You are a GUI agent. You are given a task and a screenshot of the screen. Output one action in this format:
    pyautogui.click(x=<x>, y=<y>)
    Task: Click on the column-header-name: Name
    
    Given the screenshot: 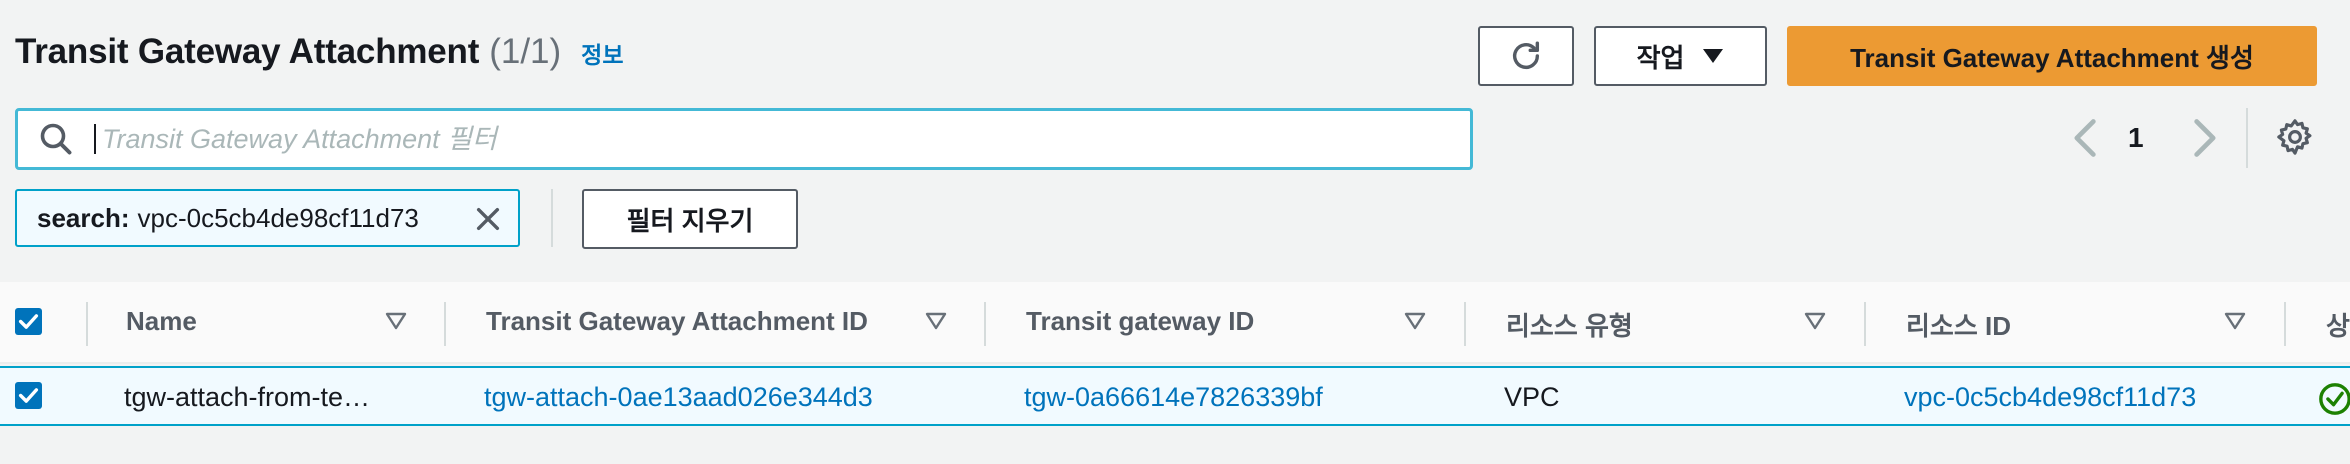 What is the action you would take?
    pyautogui.click(x=161, y=321)
    